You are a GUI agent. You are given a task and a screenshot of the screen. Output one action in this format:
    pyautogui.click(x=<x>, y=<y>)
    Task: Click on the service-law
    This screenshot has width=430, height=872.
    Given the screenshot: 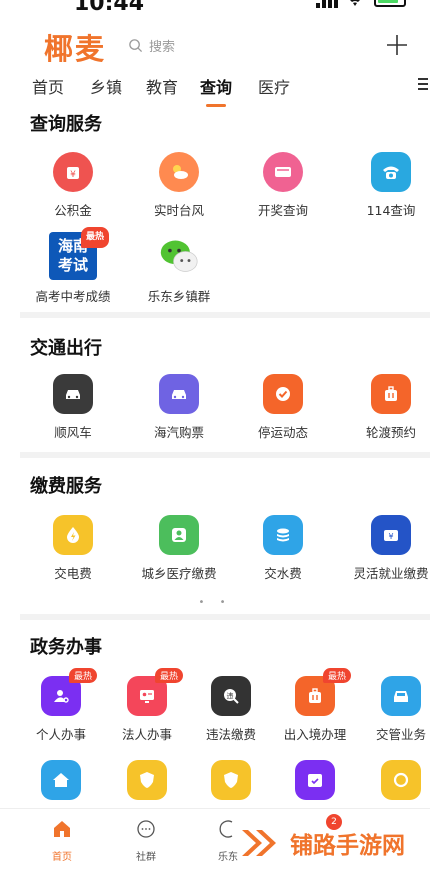 What is the action you would take?
    pyautogui.click(x=231, y=780)
    